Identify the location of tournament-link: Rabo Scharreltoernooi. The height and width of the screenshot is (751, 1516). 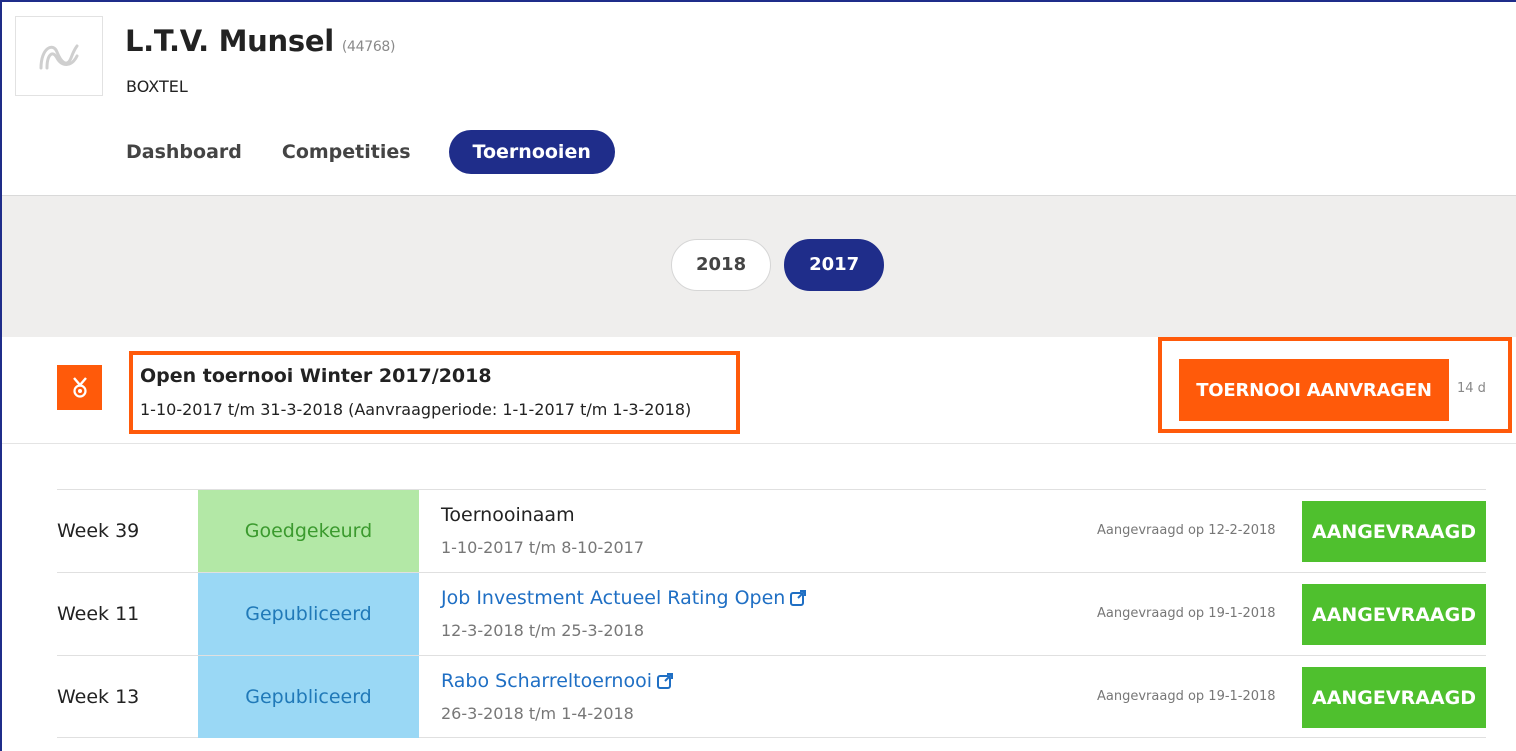
(557, 681).